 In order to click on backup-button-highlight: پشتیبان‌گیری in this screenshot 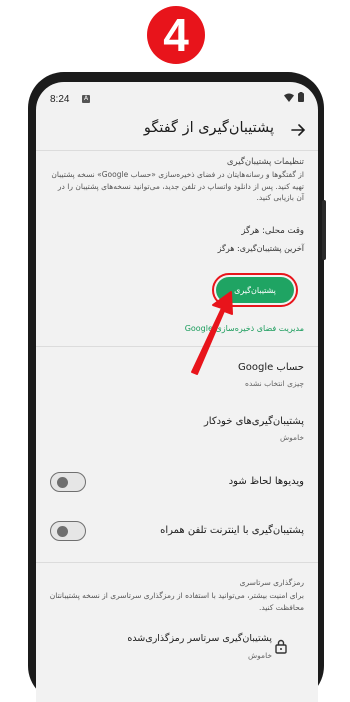, I will do `click(255, 290)`.